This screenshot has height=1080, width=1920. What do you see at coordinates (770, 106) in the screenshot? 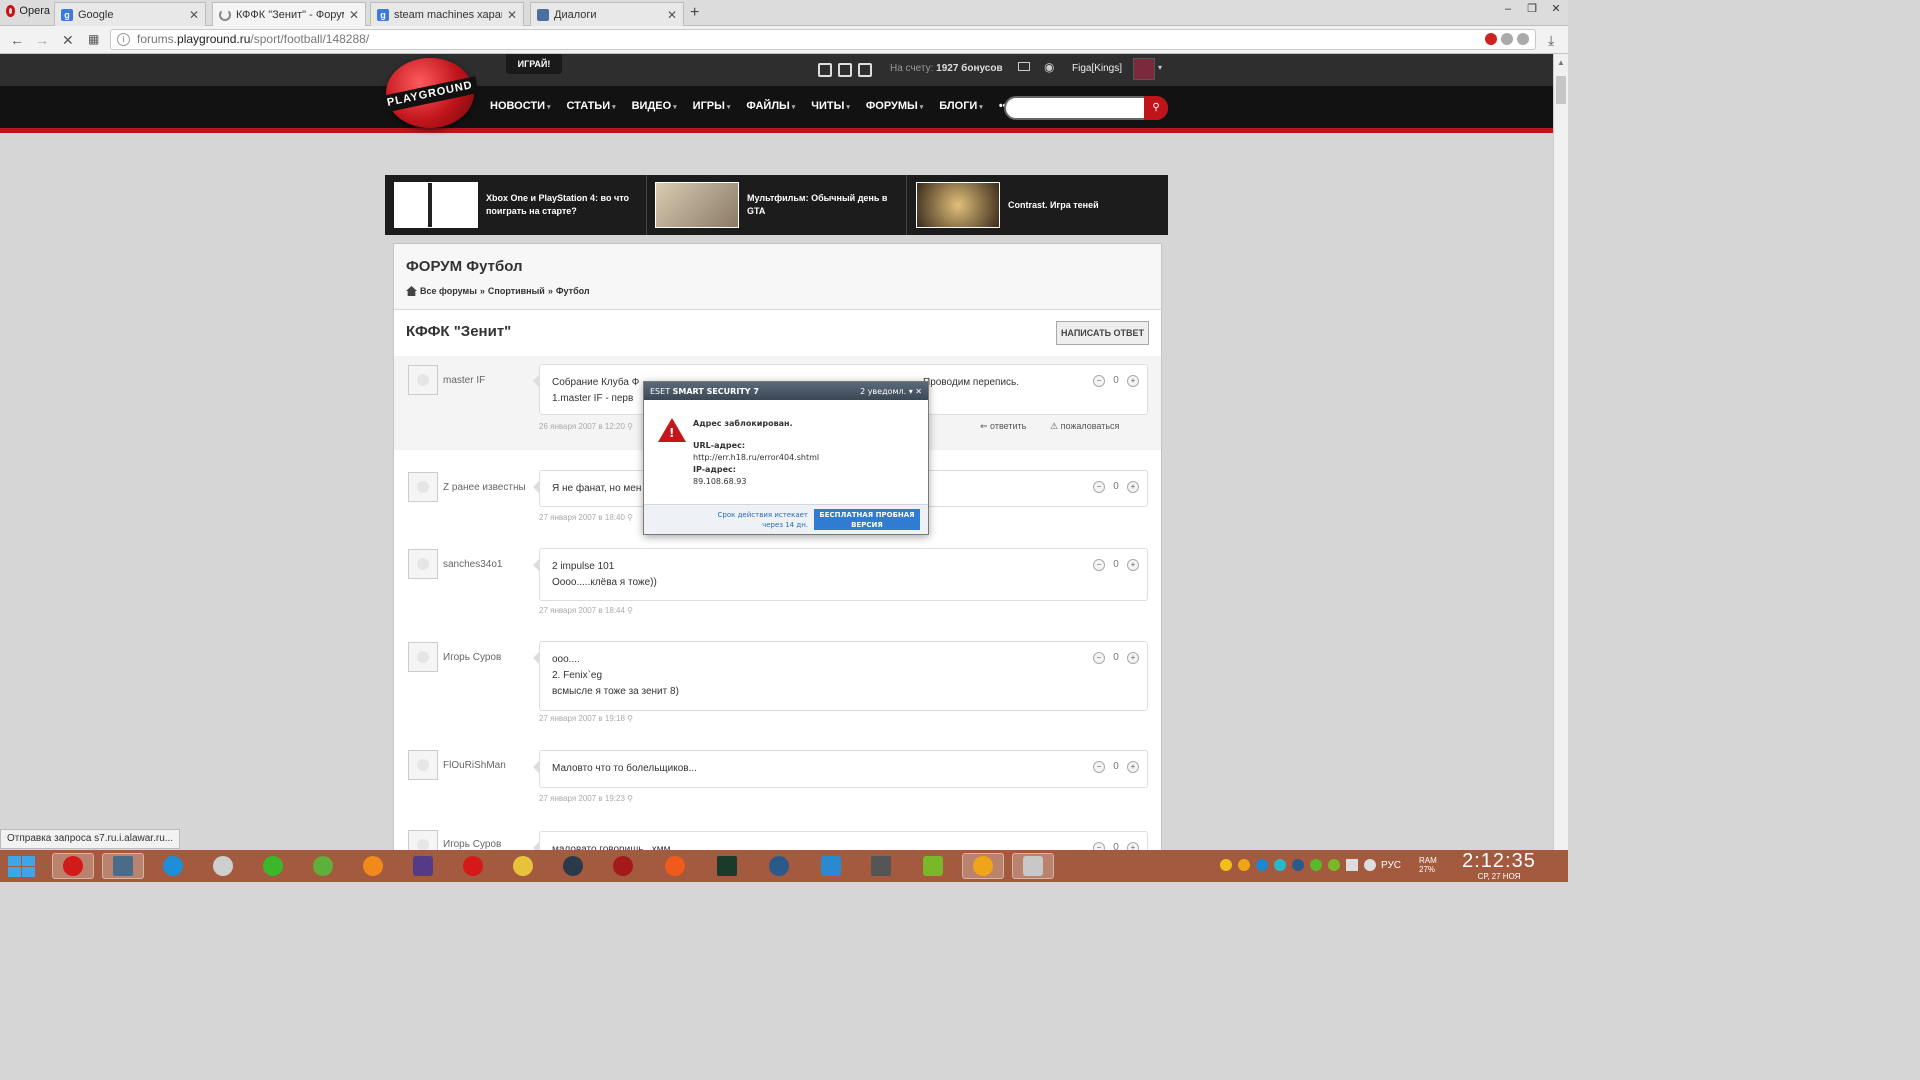
I see `nav-files: ФАЙЛЫ` at bounding box center [770, 106].